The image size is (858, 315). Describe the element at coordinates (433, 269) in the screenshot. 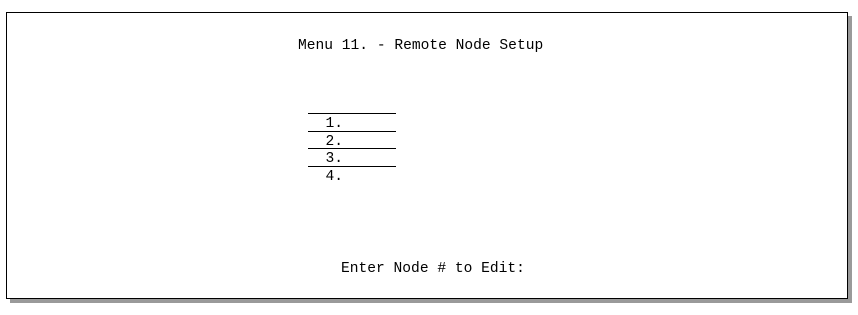

I see `node-edit-prompt: Enter Node # to Edit:` at that location.